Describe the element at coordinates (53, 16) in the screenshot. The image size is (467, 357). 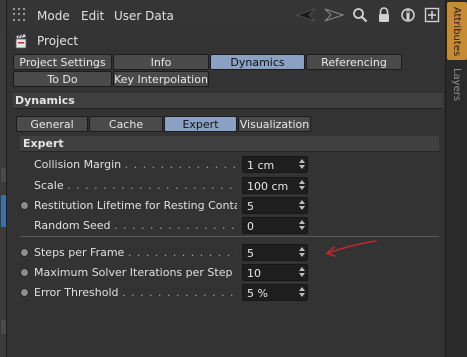
I see `menu-mode: Mode` at that location.